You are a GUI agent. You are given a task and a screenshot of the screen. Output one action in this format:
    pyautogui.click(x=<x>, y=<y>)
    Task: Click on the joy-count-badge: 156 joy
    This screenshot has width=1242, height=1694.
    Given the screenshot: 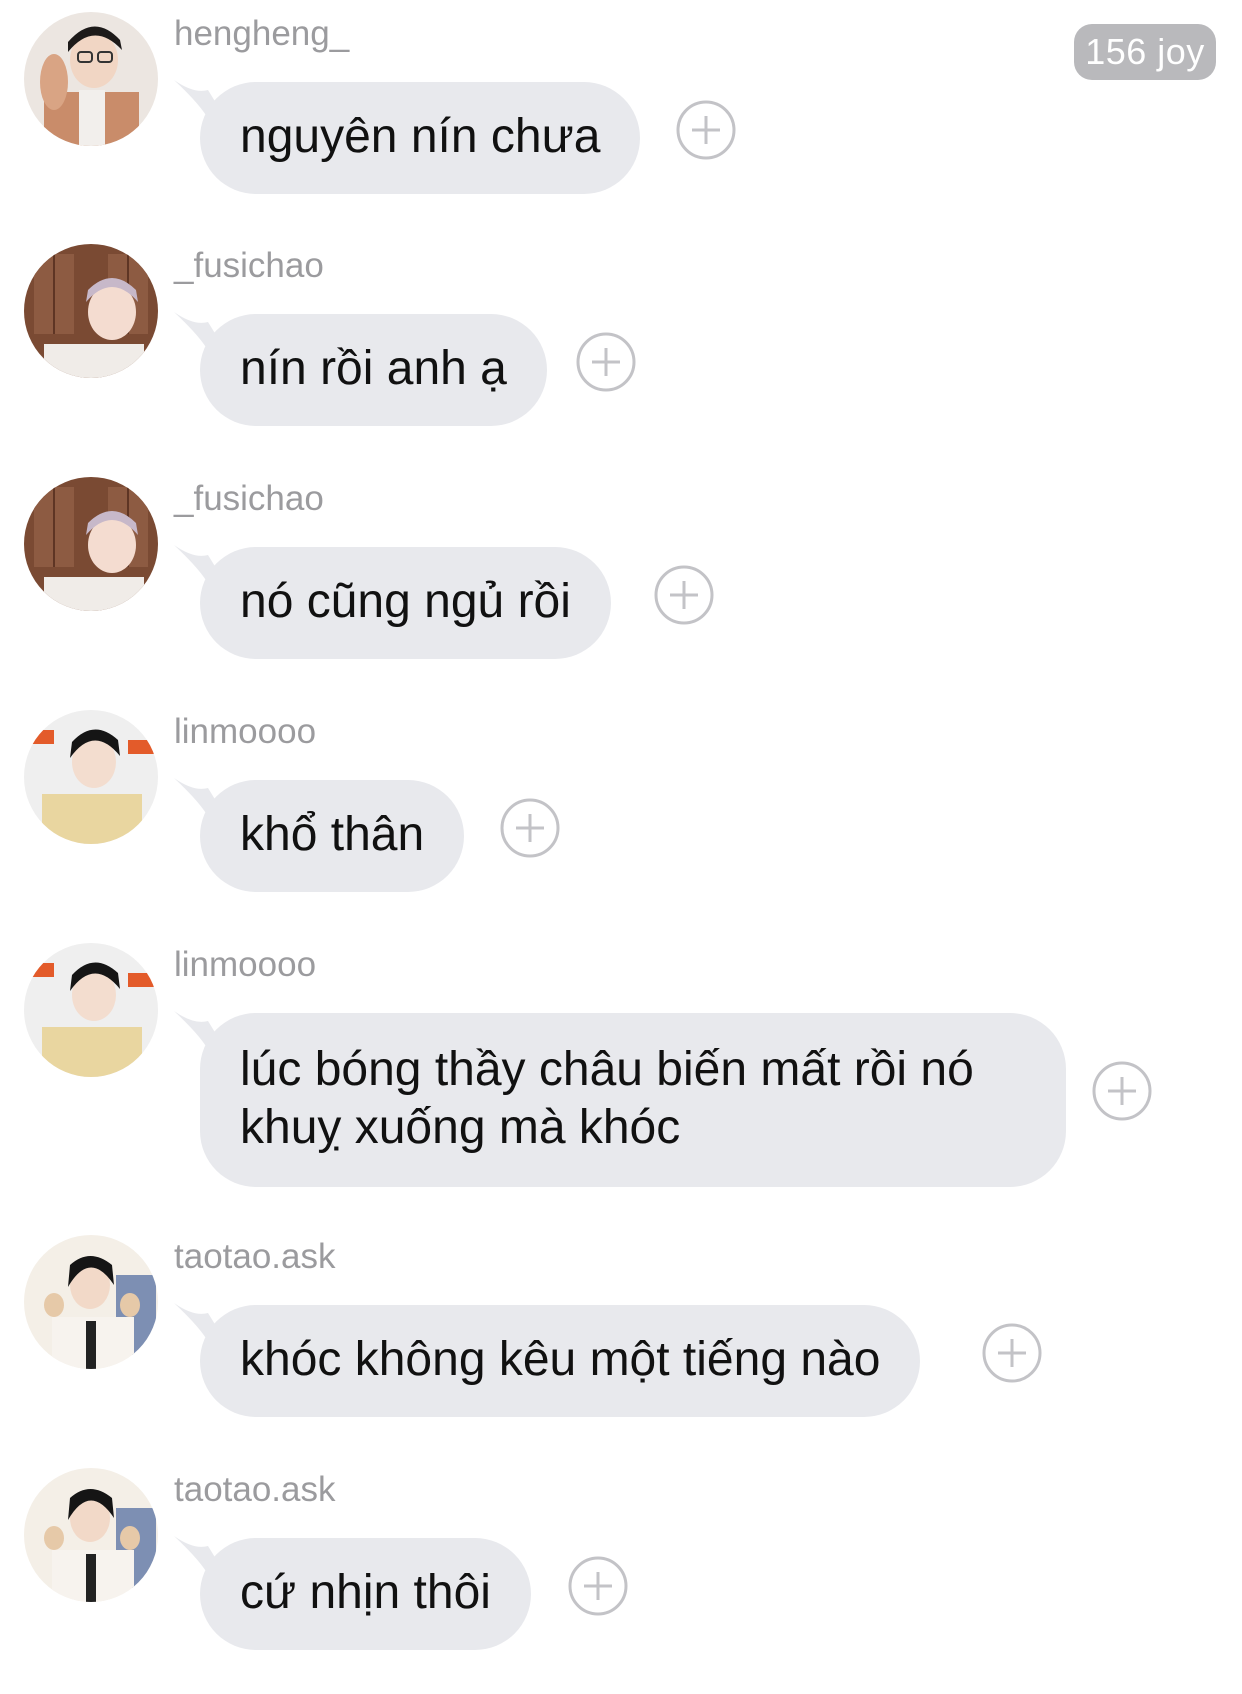 What is the action you would take?
    pyautogui.click(x=1145, y=52)
    